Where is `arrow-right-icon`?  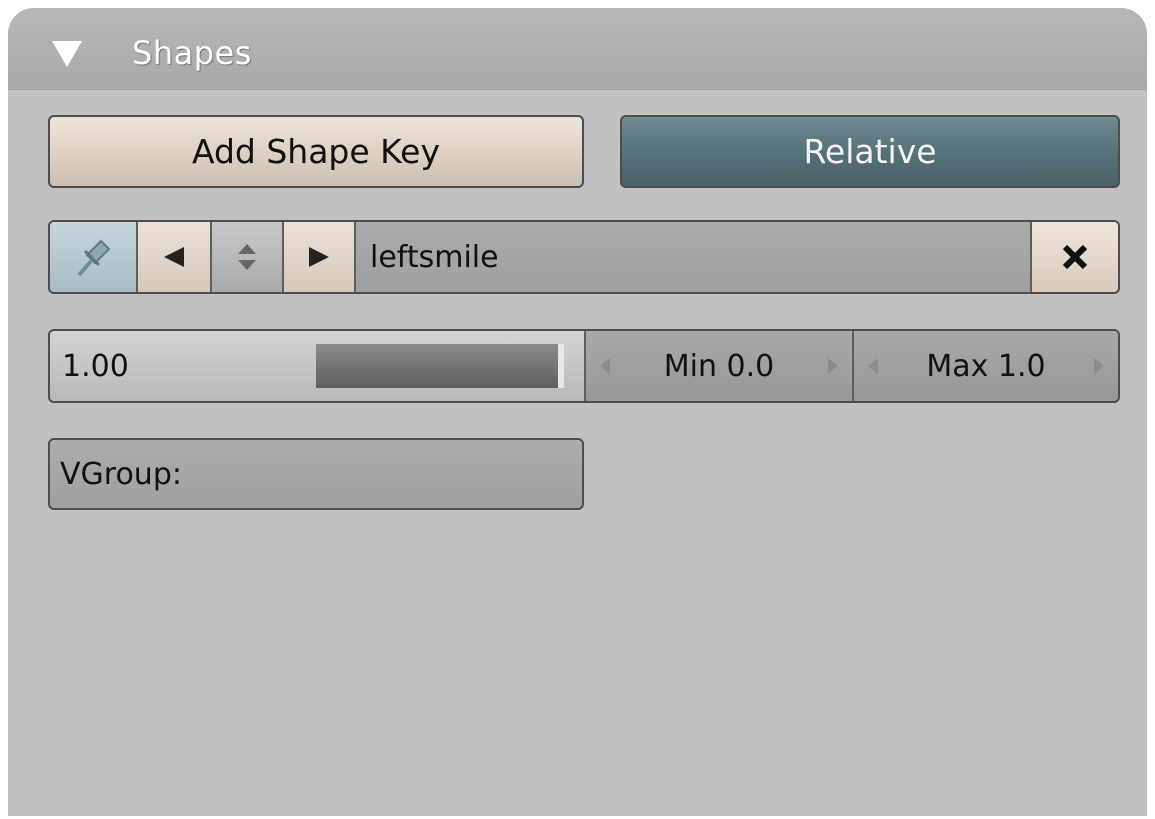
arrow-right-icon is located at coordinates (319, 257).